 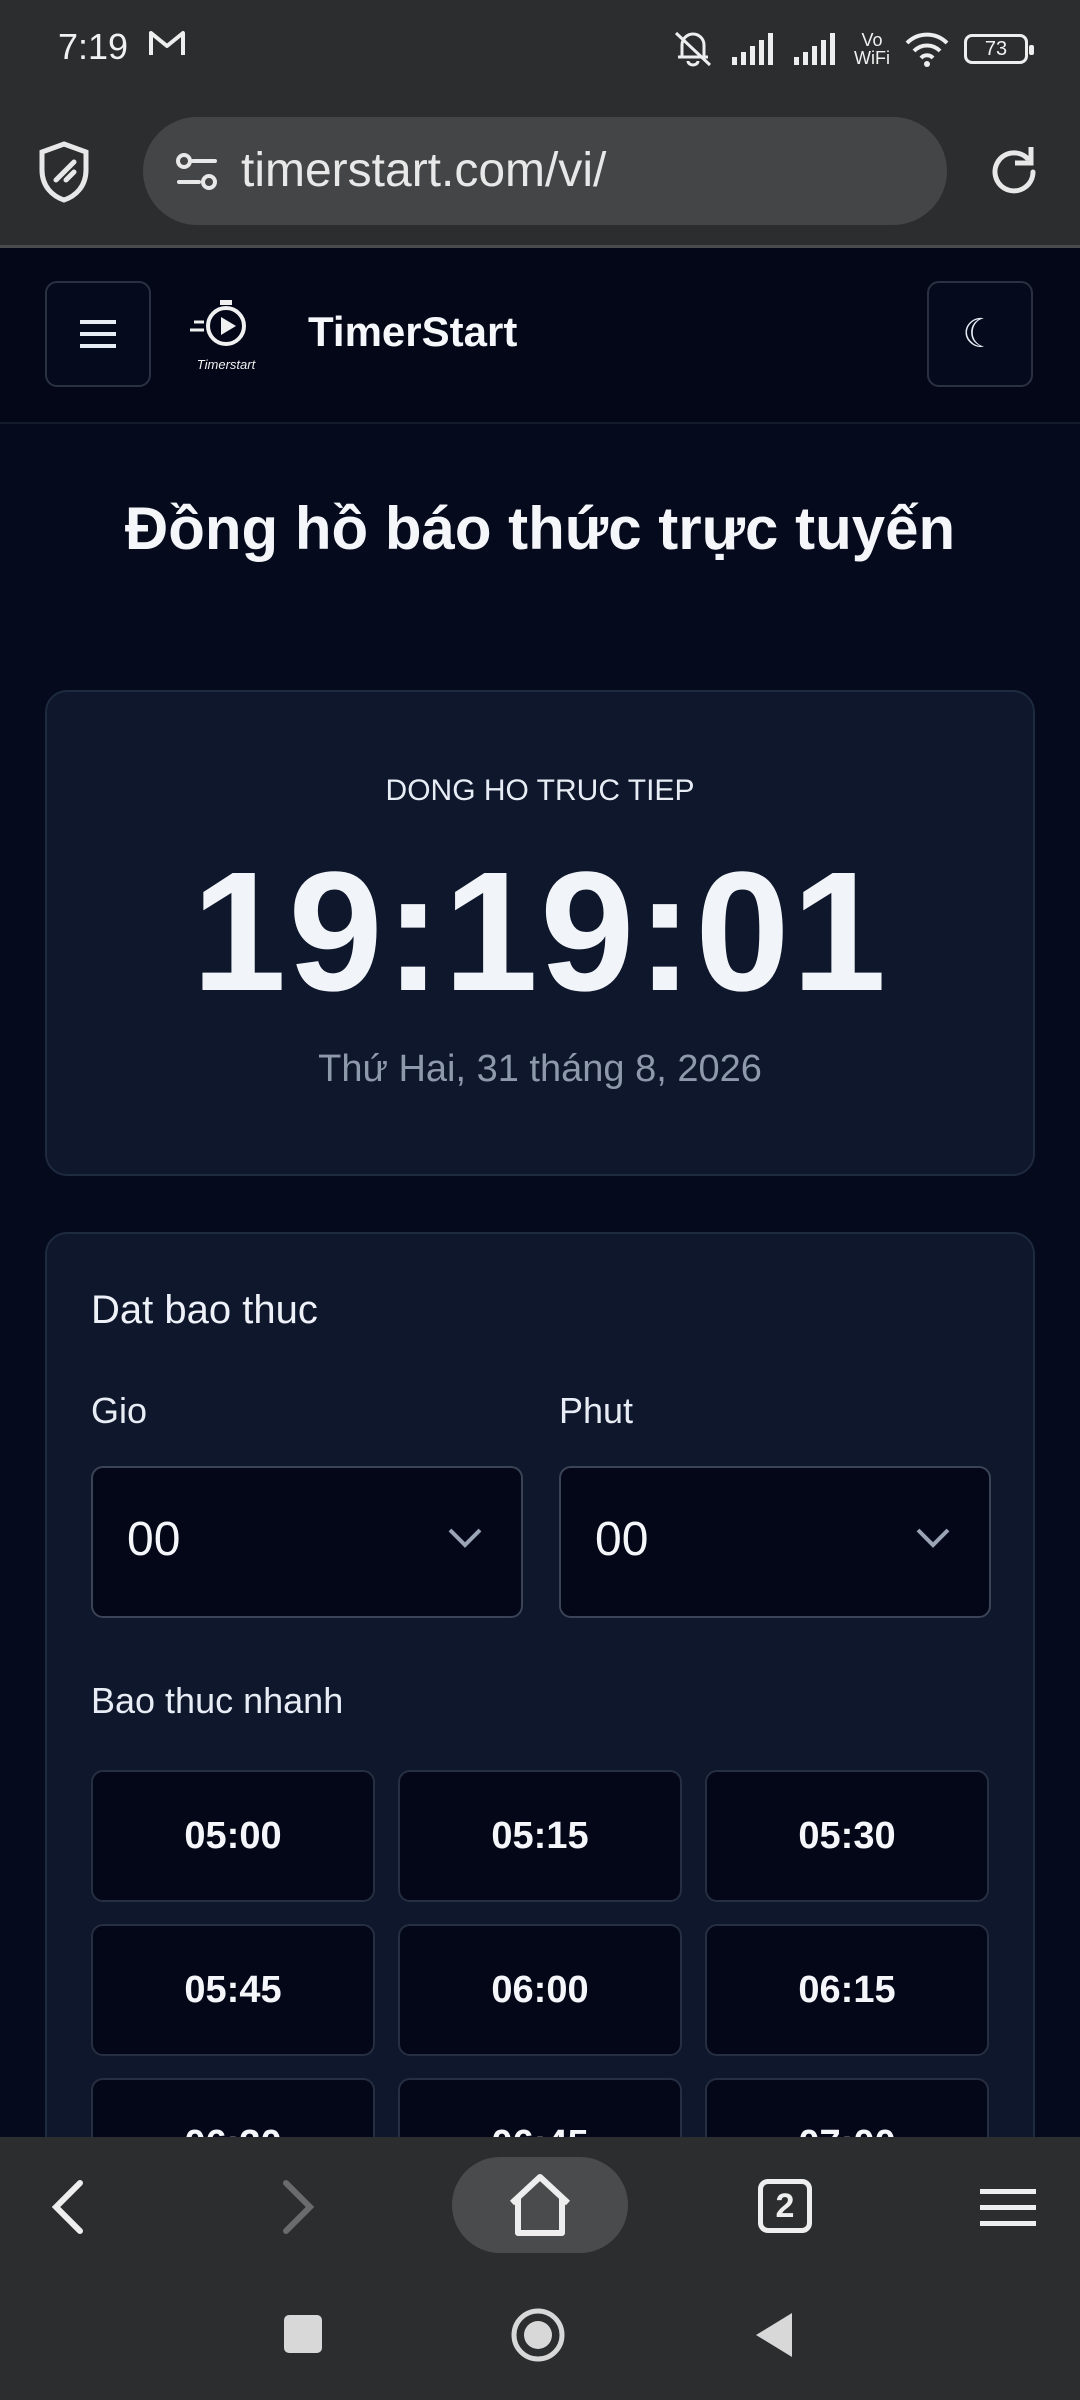 What do you see at coordinates (596, 1410) in the screenshot?
I see `minute-label: Phut` at bounding box center [596, 1410].